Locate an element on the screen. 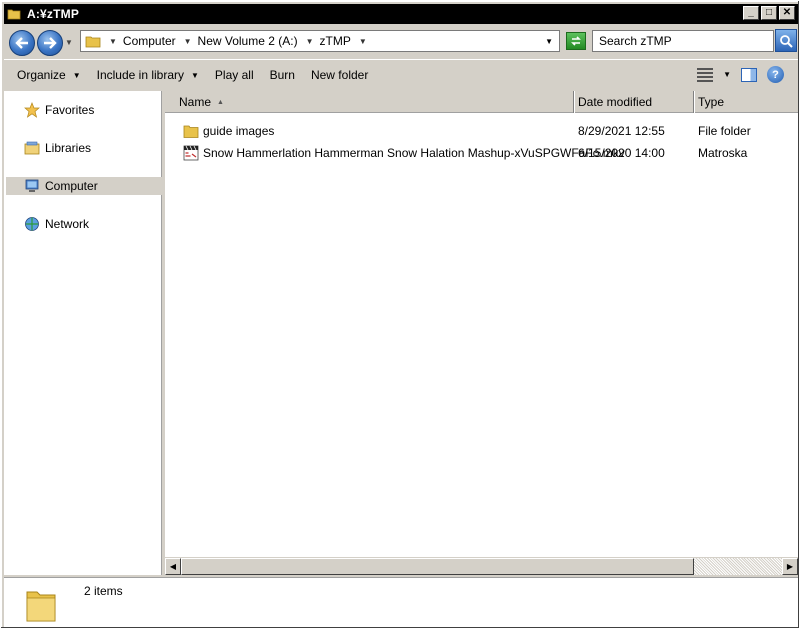 The height and width of the screenshot is (629, 800). back-button is located at coordinates (22, 43).